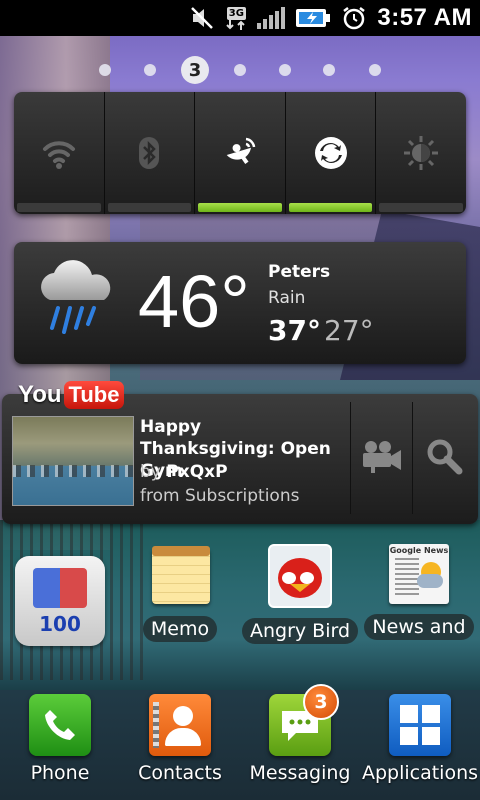  I want to click on gps-icon, so click(240, 153).